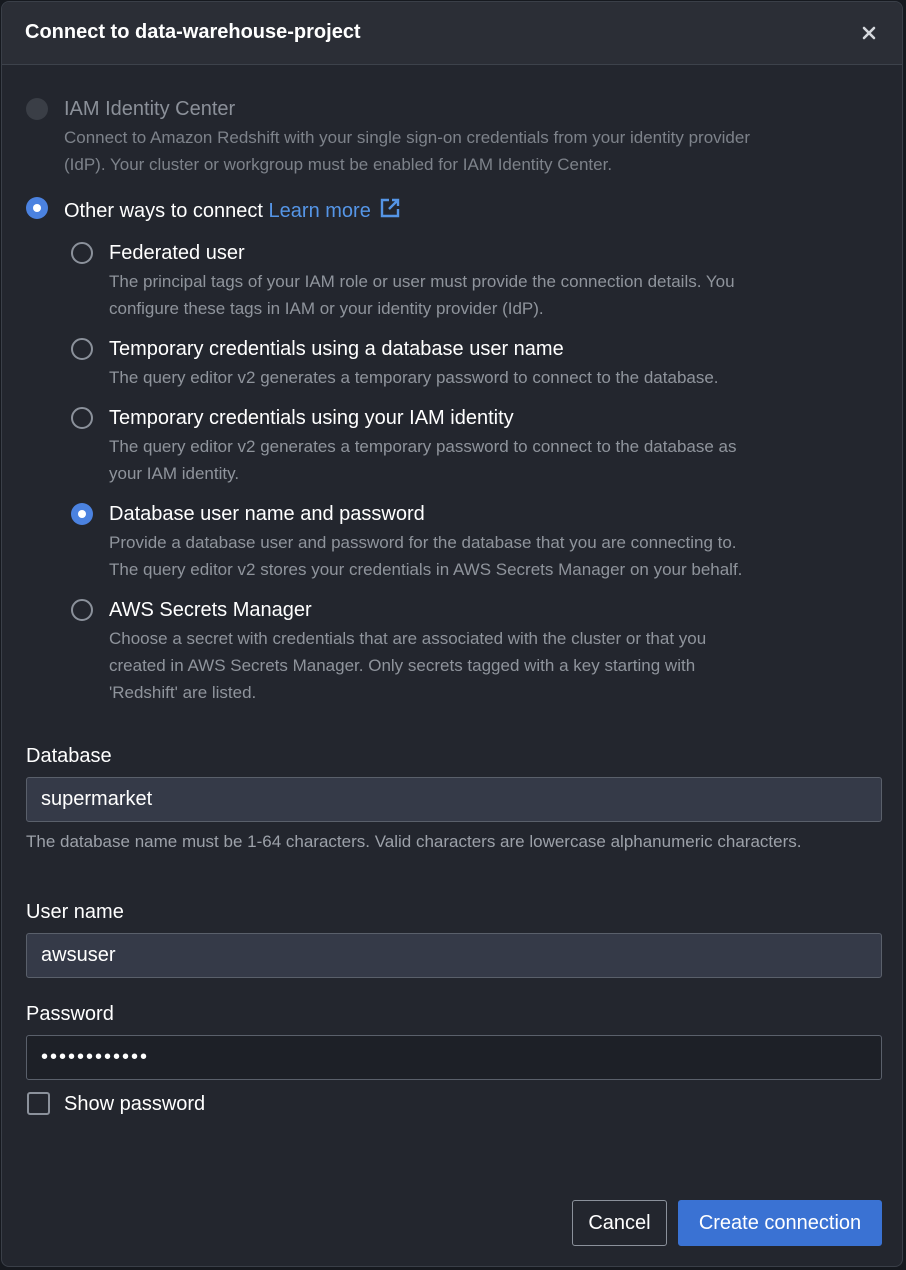  Describe the element at coordinates (452, 33) in the screenshot. I see `dialog-header: Connect to data-warehouse-project` at that location.